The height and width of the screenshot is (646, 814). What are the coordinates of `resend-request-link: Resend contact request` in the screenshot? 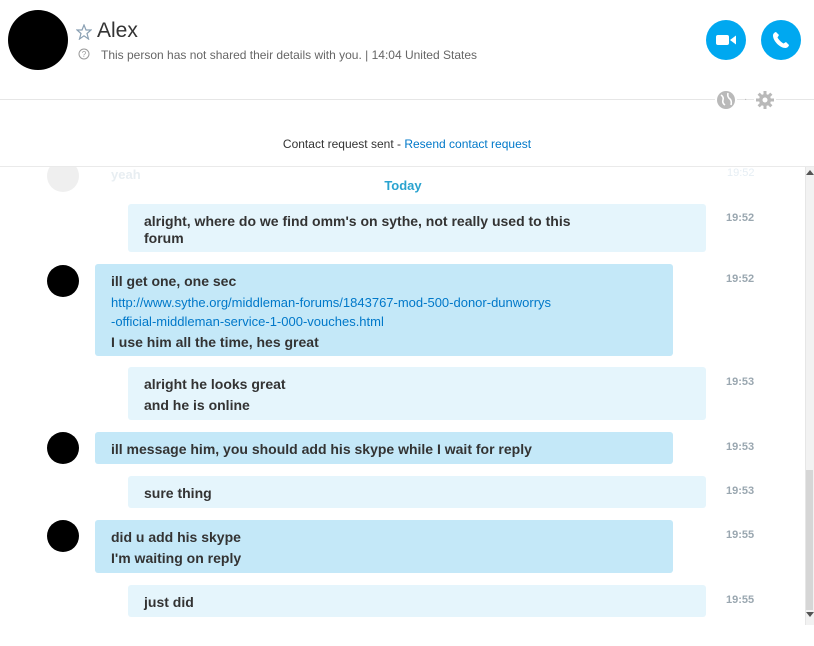 It's located at (467, 144).